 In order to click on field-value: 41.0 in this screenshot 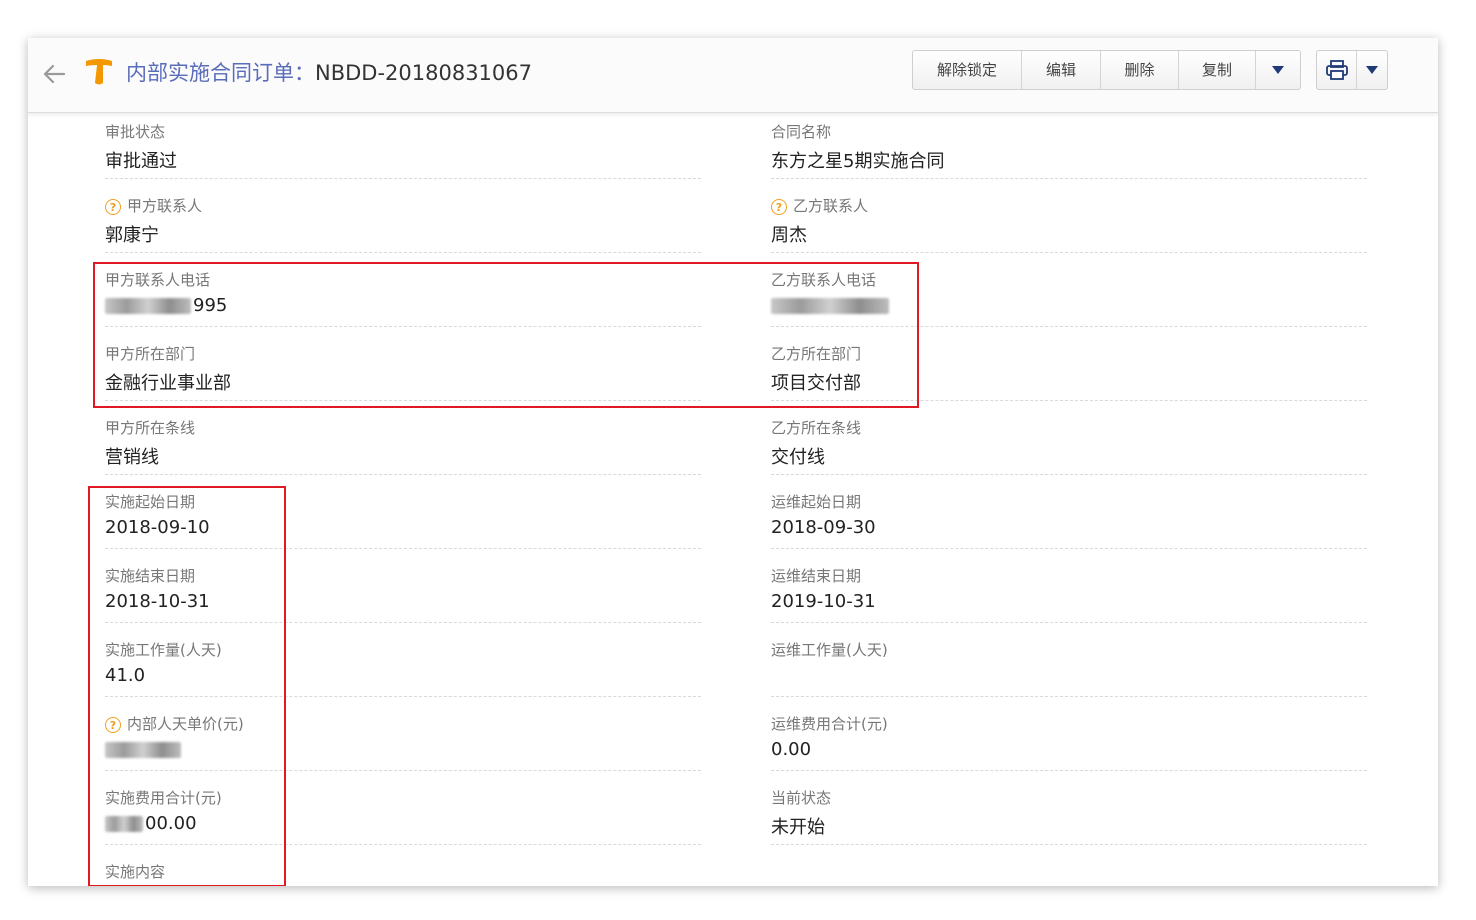, I will do `click(125, 675)`.